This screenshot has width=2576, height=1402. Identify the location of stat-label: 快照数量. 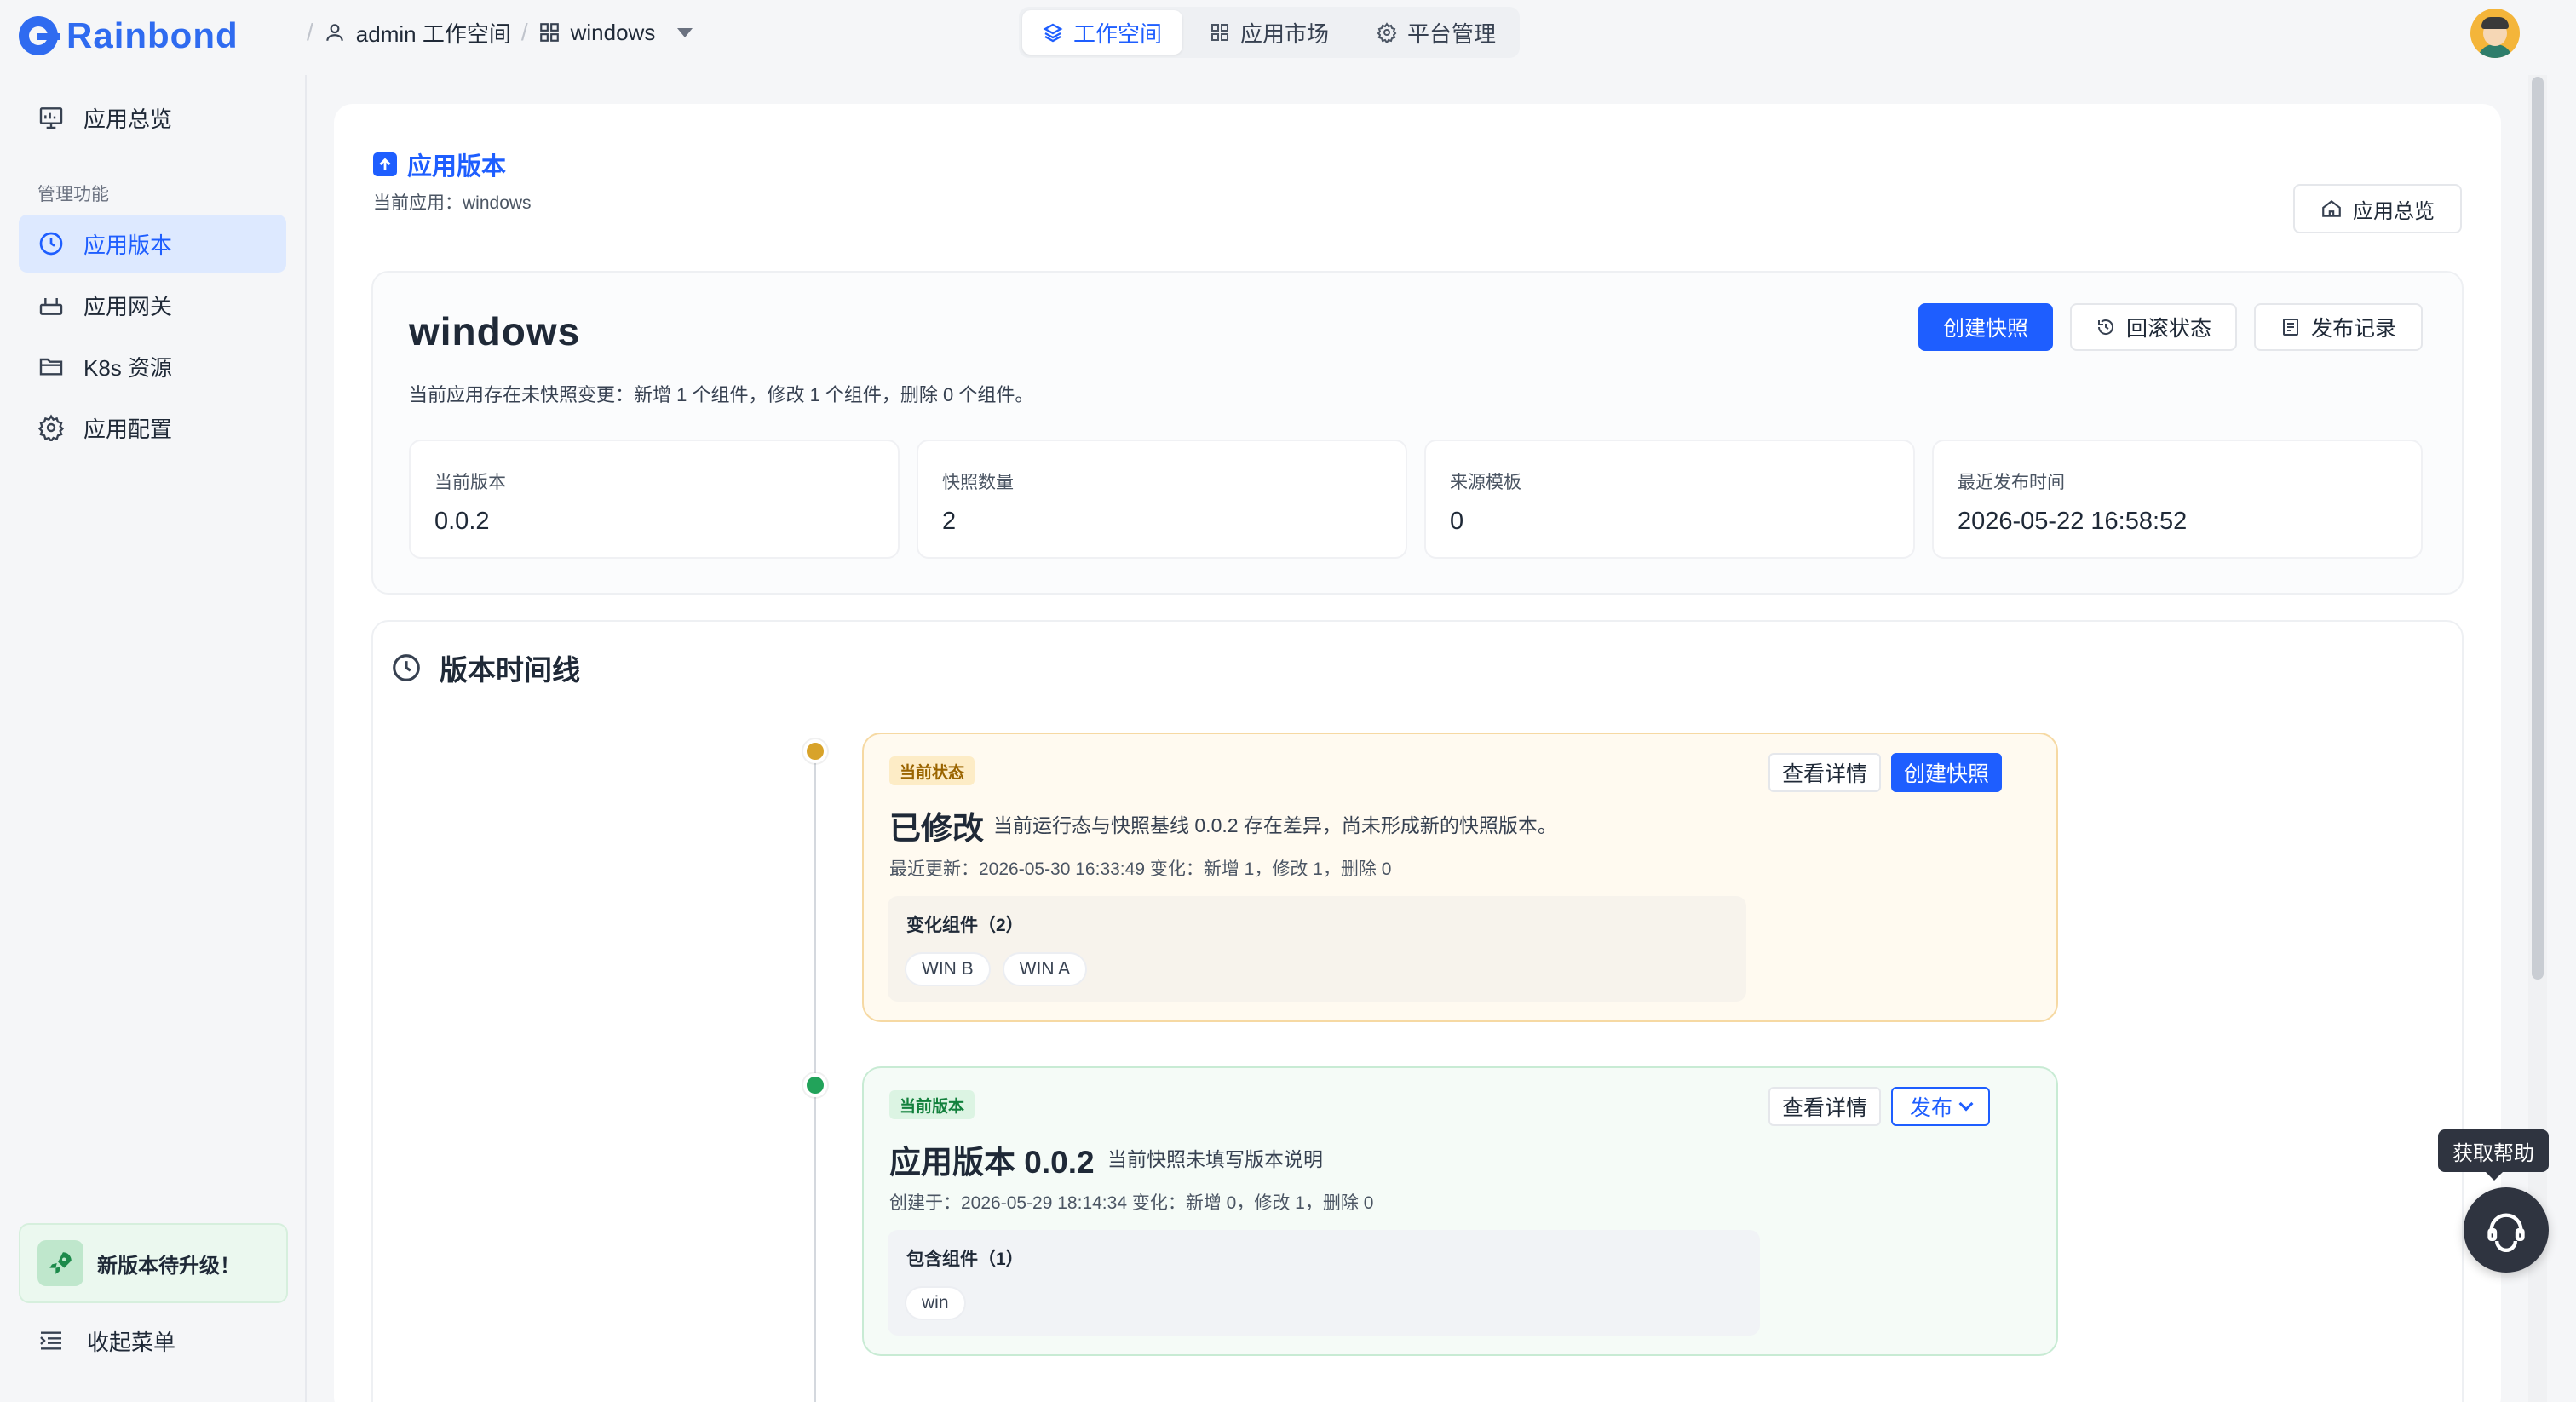
(978, 482).